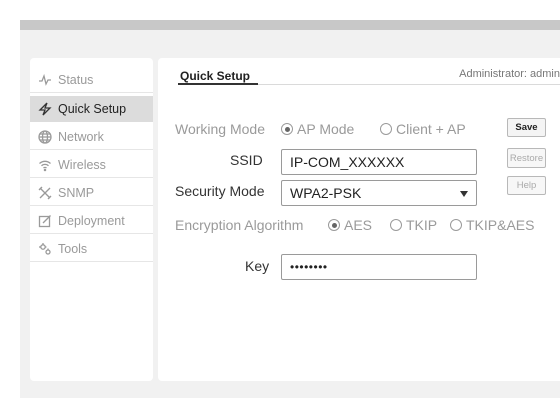 This screenshot has height=398, width=560. Describe the element at coordinates (76, 79) in the screenshot. I see `sidebar-item-label: Status` at that location.